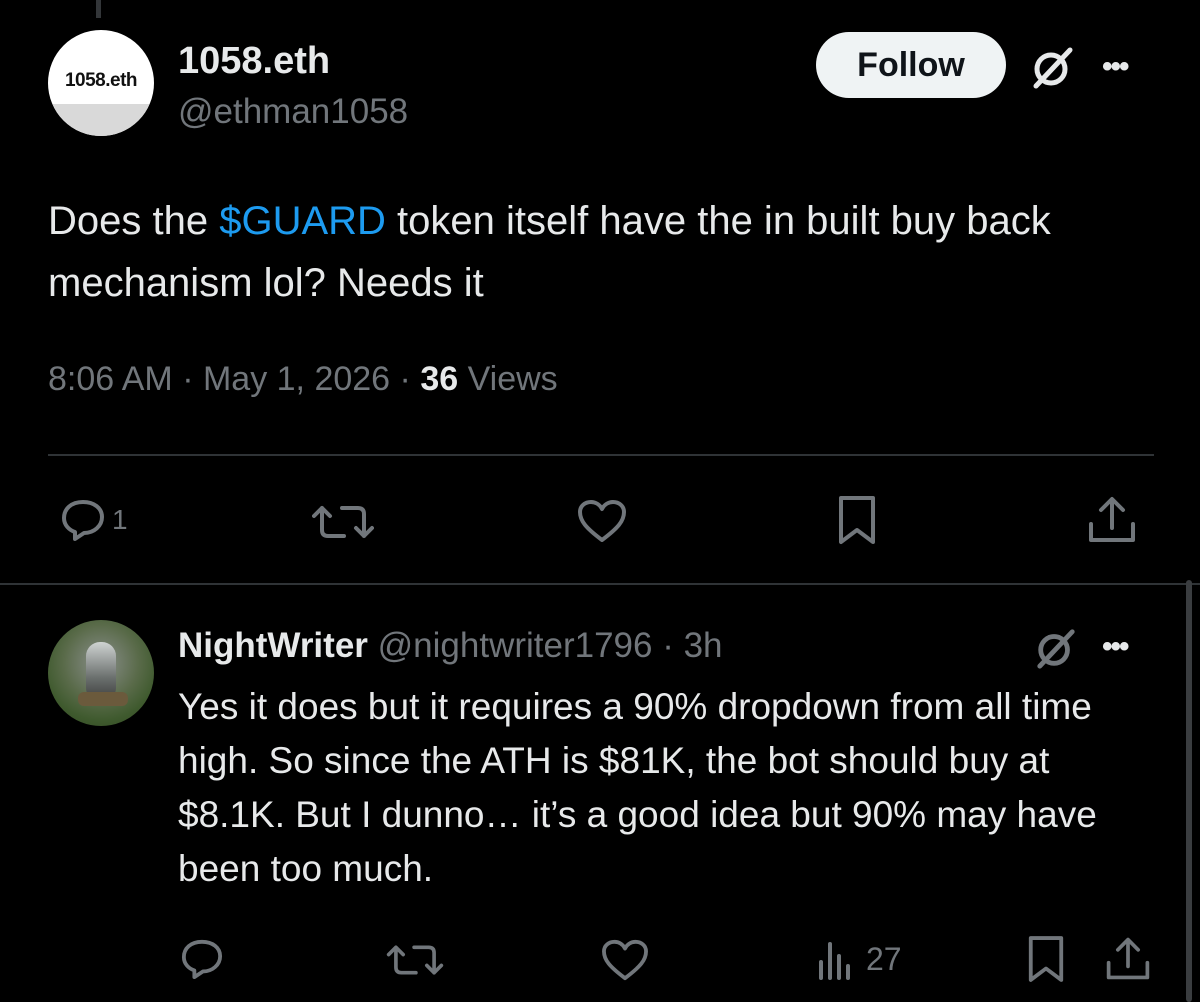 Image resolution: width=1200 pixels, height=1002 pixels. Describe the element at coordinates (101, 673) in the screenshot. I see `avatar` at that location.